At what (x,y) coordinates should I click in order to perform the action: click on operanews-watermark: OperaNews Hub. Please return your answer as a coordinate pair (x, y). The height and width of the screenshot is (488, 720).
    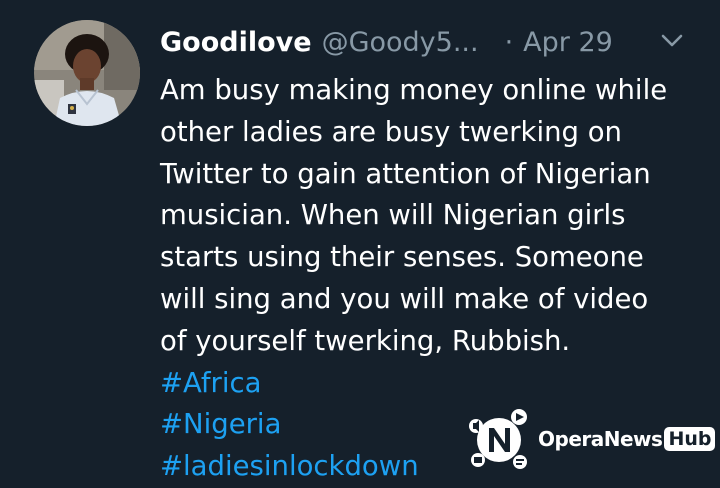
    Looking at the image, I should click on (590, 439).